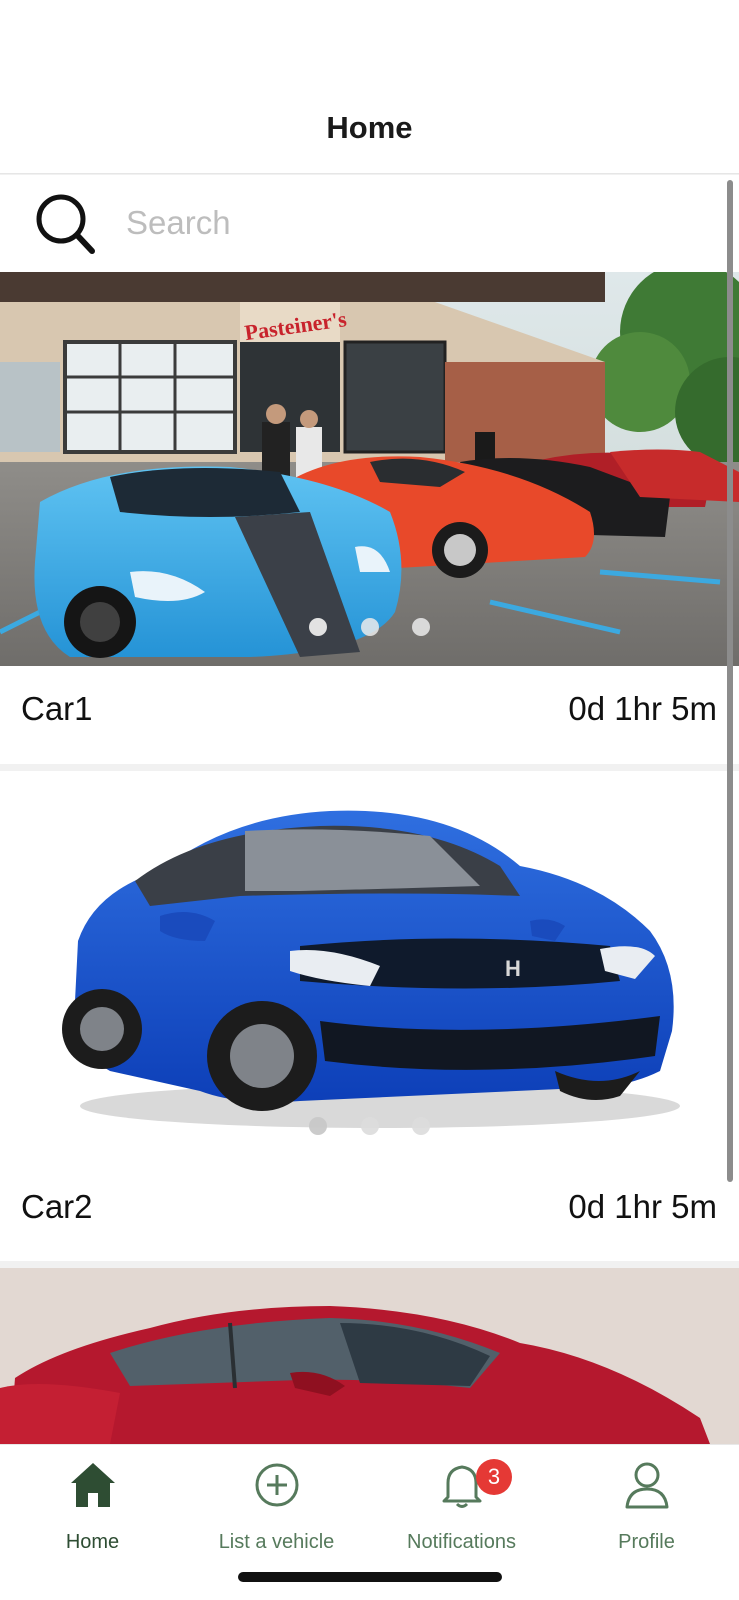  I want to click on card-footer: Car2 0d 1hr 5m, so click(369, 1212).